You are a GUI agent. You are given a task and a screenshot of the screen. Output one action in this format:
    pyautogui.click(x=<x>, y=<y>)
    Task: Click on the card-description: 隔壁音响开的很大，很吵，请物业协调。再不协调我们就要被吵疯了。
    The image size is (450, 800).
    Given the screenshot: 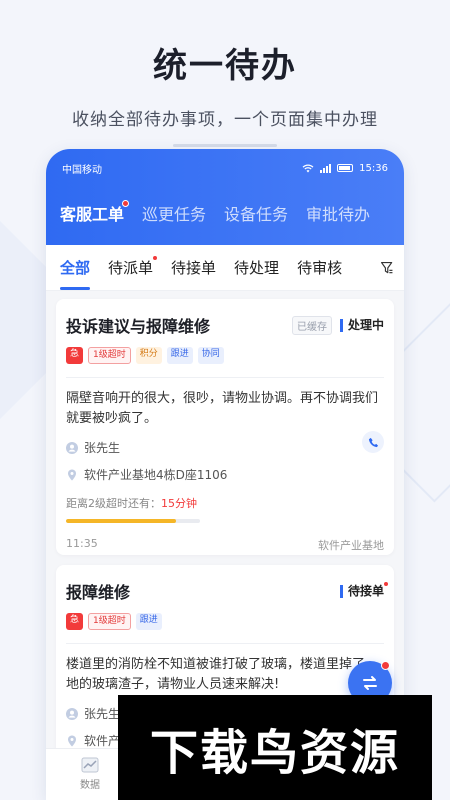 What is the action you would take?
    pyautogui.click(x=222, y=408)
    